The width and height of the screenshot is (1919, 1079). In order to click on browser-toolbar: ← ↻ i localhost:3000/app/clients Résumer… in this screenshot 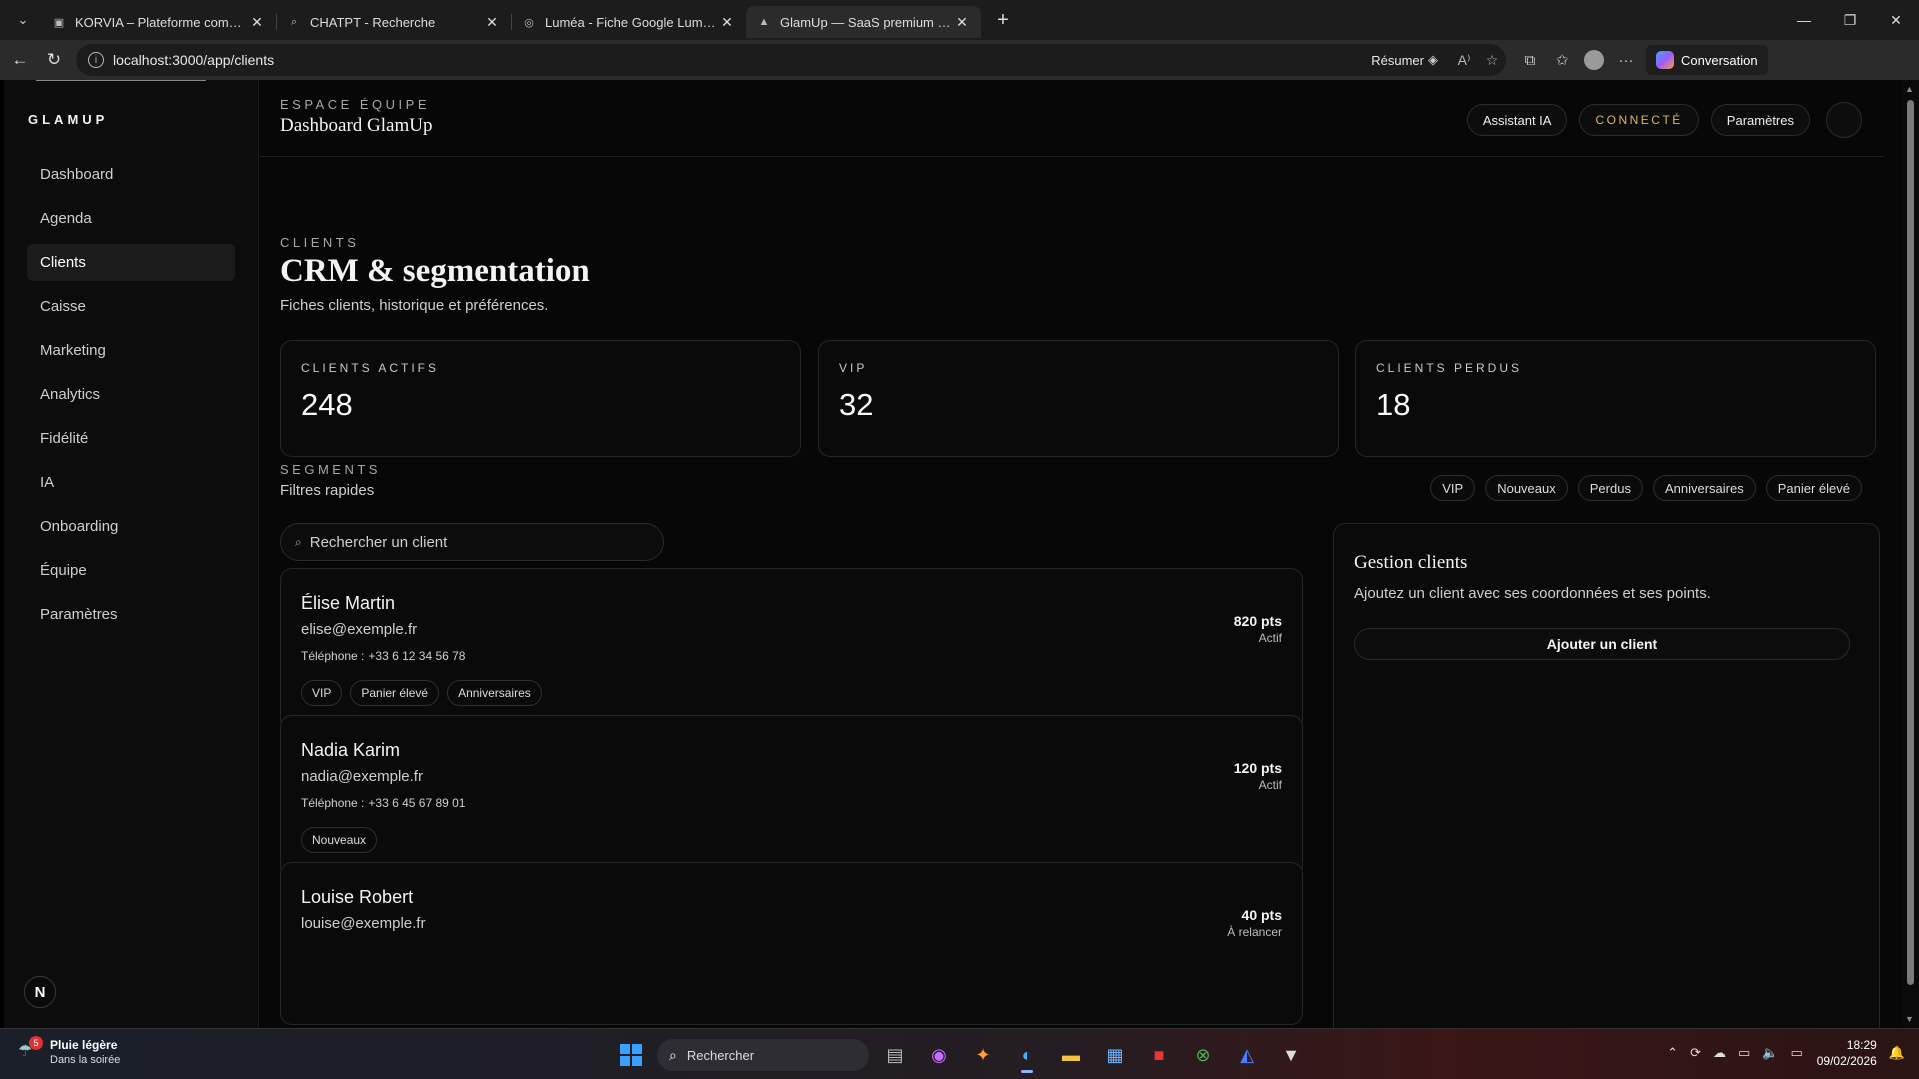, I will do `click(959, 60)`.